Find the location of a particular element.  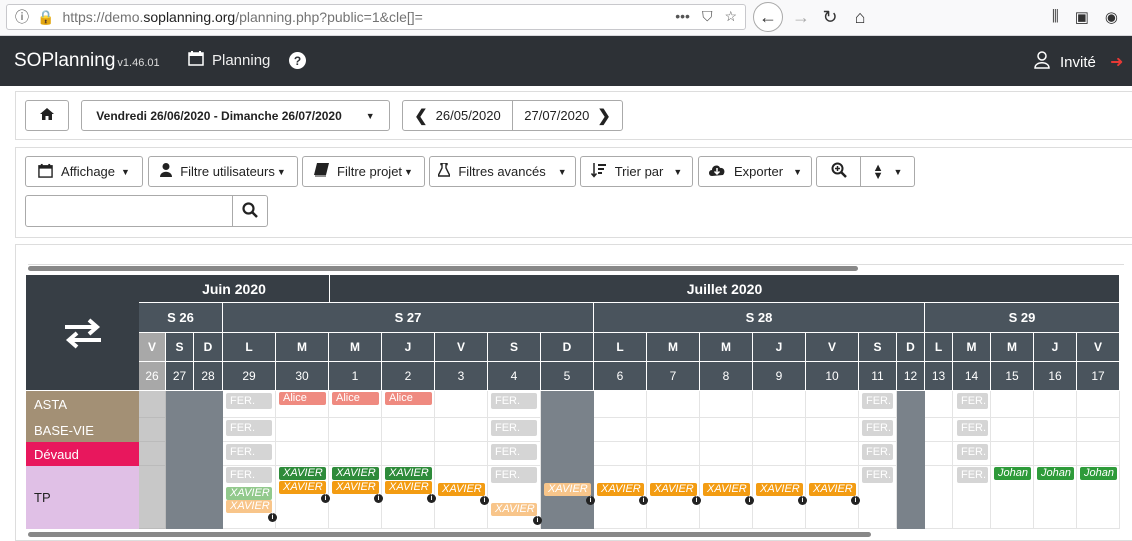

site-info-icon: ⓘ is located at coordinates (22, 17).